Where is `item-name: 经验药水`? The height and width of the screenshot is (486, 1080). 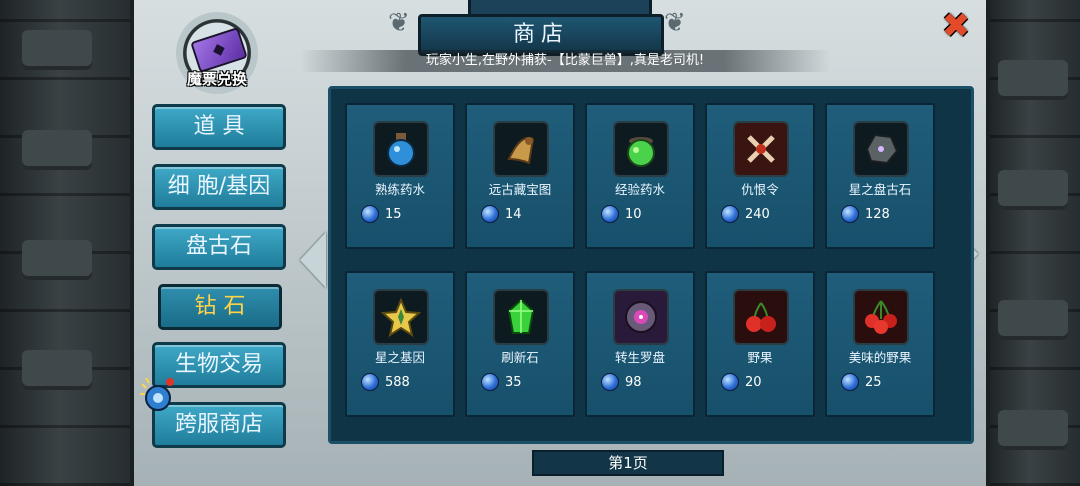
item-name: 经验药水 is located at coordinates (639, 189).